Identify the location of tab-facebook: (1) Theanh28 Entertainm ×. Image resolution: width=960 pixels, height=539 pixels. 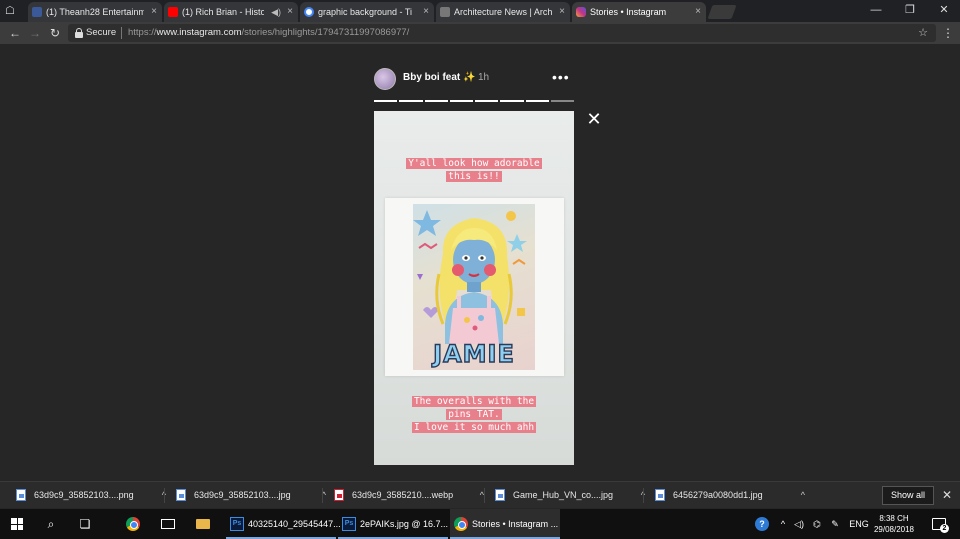
(95, 12).